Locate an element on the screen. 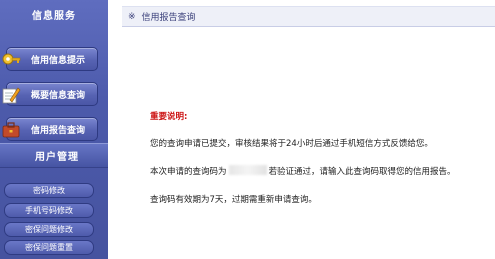 The image size is (495, 259). sidebar-item-label: 密保问题修改 is located at coordinates (49, 229).